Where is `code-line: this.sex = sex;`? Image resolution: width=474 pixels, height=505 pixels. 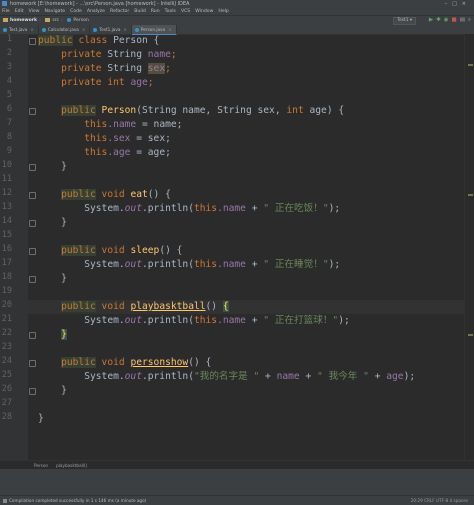
code-line: this.sex = sex; is located at coordinates (127, 138).